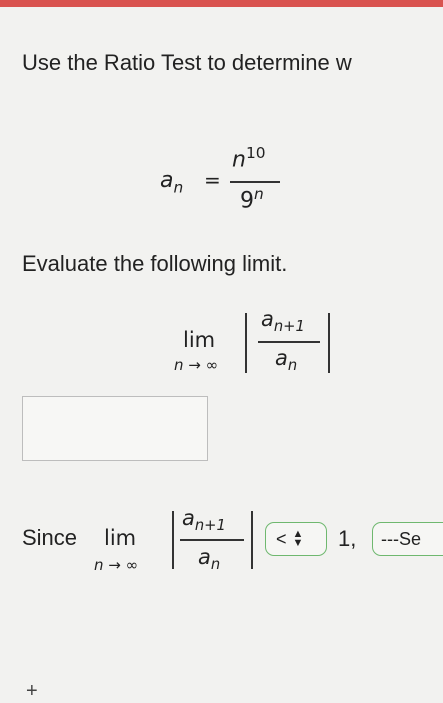 Image resolution: width=443 pixels, height=703 pixels. I want to click on since-label: Since, so click(50, 537).